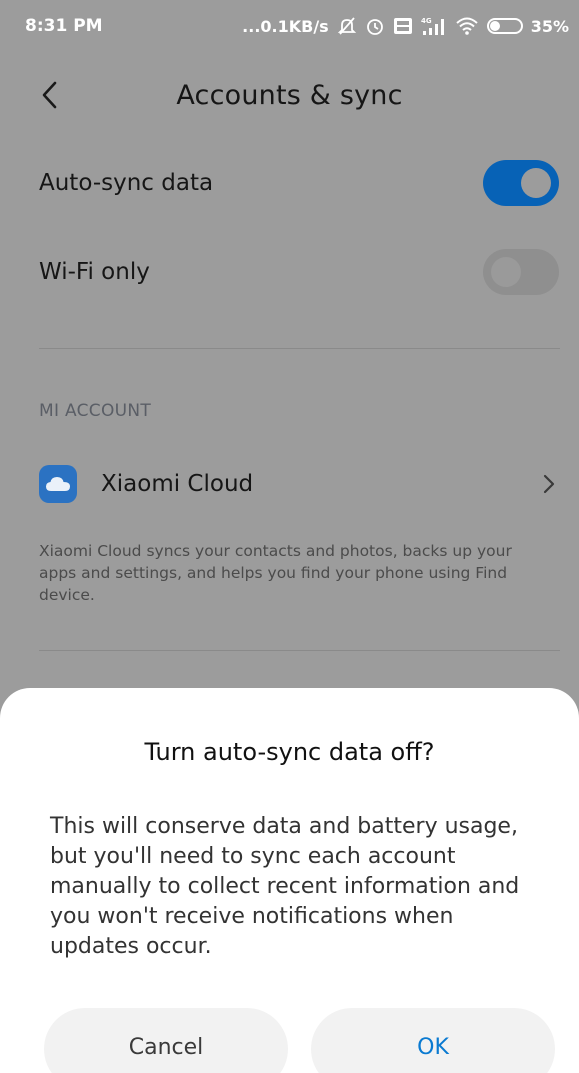 The width and height of the screenshot is (579, 1073). Describe the element at coordinates (58, 484) in the screenshot. I see `cloud-icon` at that location.